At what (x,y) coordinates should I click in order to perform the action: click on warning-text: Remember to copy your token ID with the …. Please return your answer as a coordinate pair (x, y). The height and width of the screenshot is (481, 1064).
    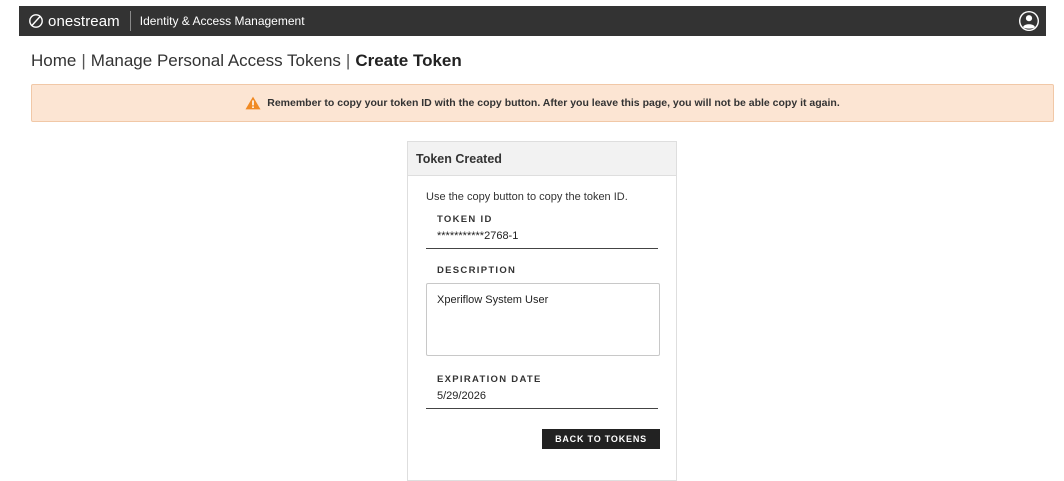
    Looking at the image, I should click on (553, 103).